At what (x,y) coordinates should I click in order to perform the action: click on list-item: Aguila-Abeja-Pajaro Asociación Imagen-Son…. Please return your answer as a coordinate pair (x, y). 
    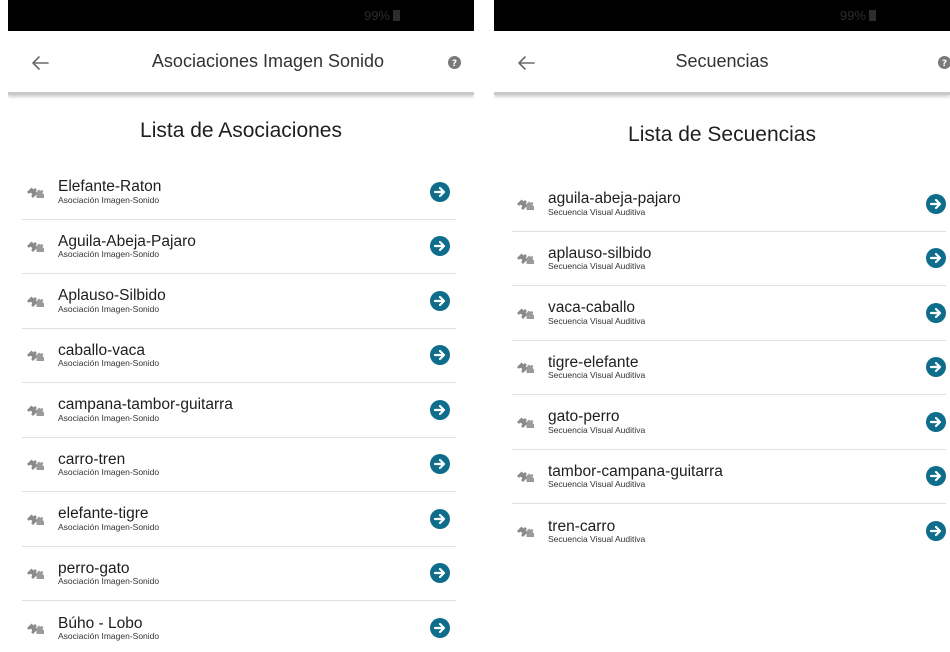
    Looking at the image, I should click on (239, 247).